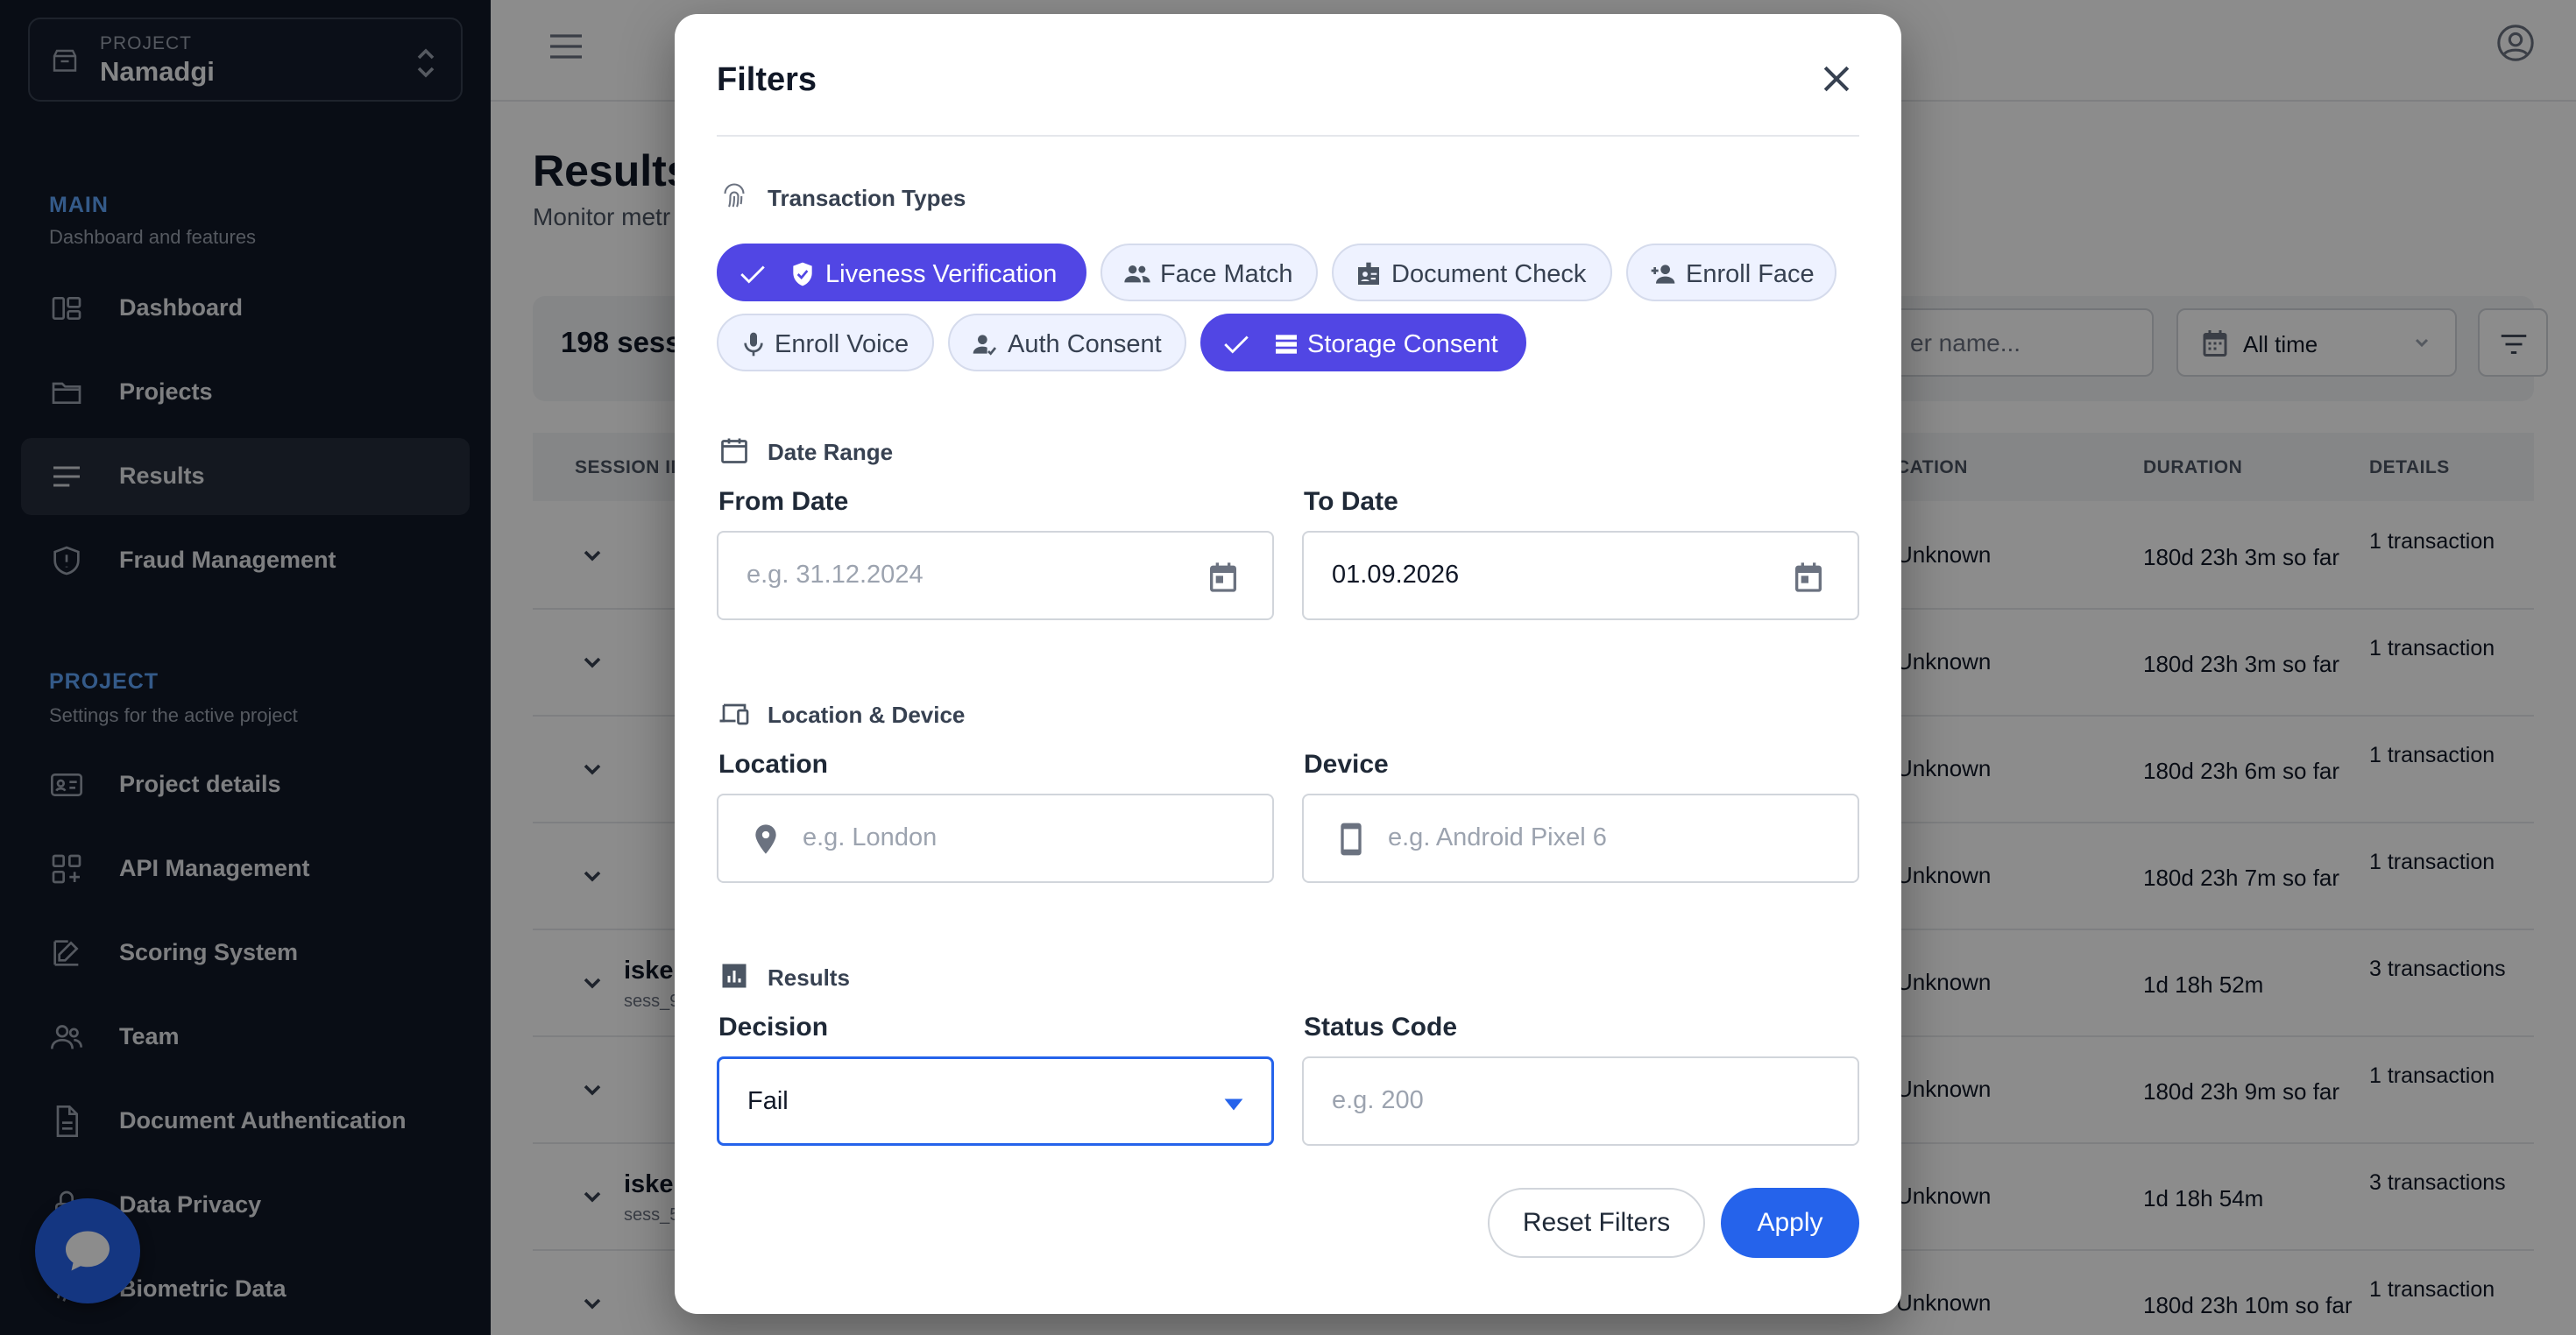  I want to click on to-date-label: To Date, so click(1351, 501).